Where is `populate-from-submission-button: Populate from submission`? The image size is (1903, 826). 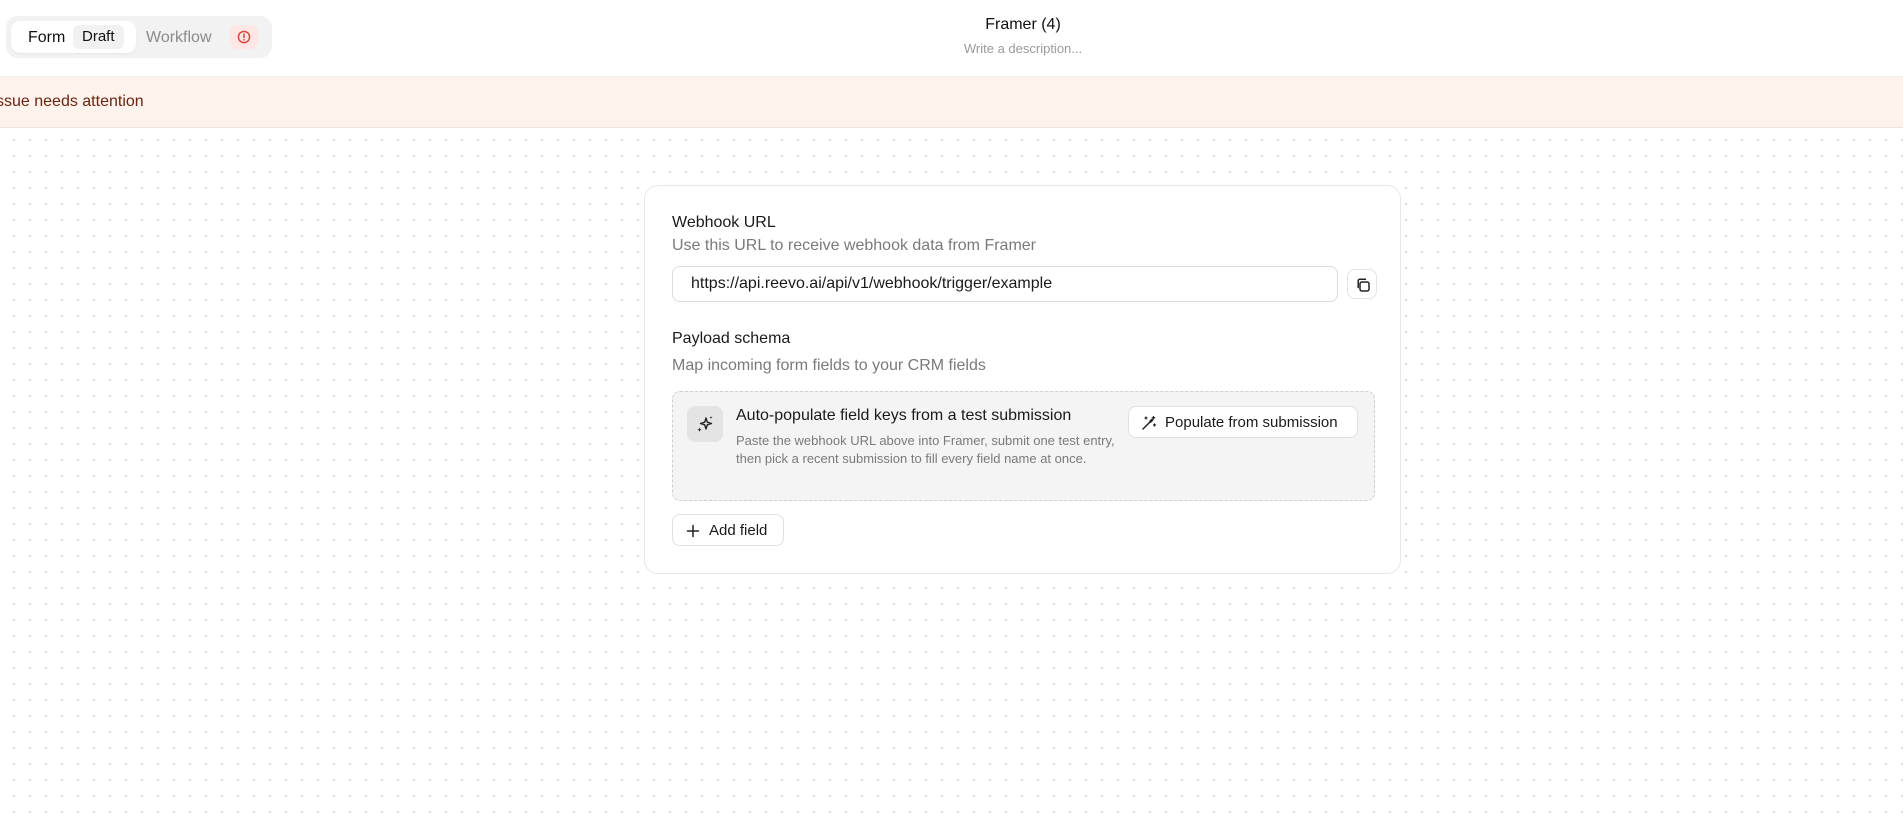 populate-from-submission-button: Populate from submission is located at coordinates (1243, 422).